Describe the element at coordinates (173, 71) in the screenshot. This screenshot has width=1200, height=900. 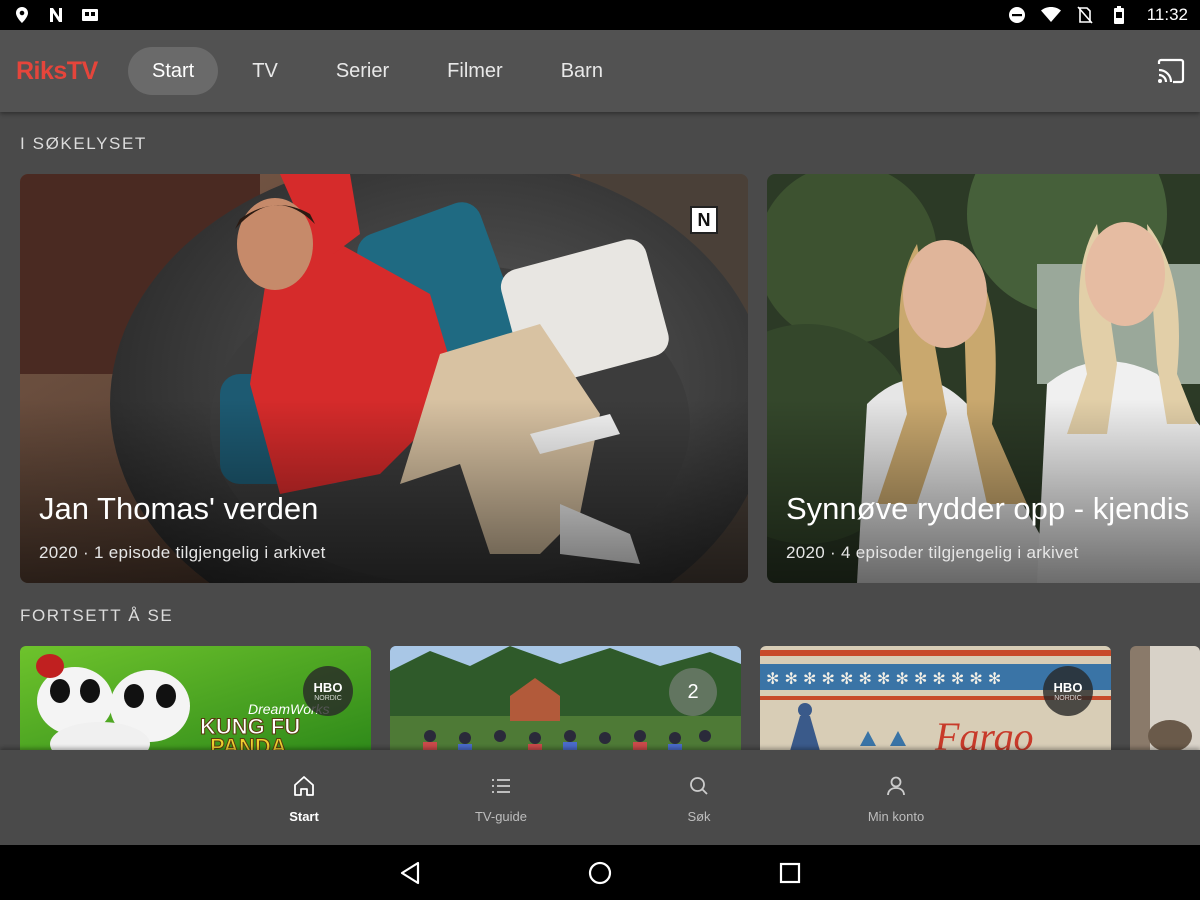
I see `tab-start: Start` at that location.